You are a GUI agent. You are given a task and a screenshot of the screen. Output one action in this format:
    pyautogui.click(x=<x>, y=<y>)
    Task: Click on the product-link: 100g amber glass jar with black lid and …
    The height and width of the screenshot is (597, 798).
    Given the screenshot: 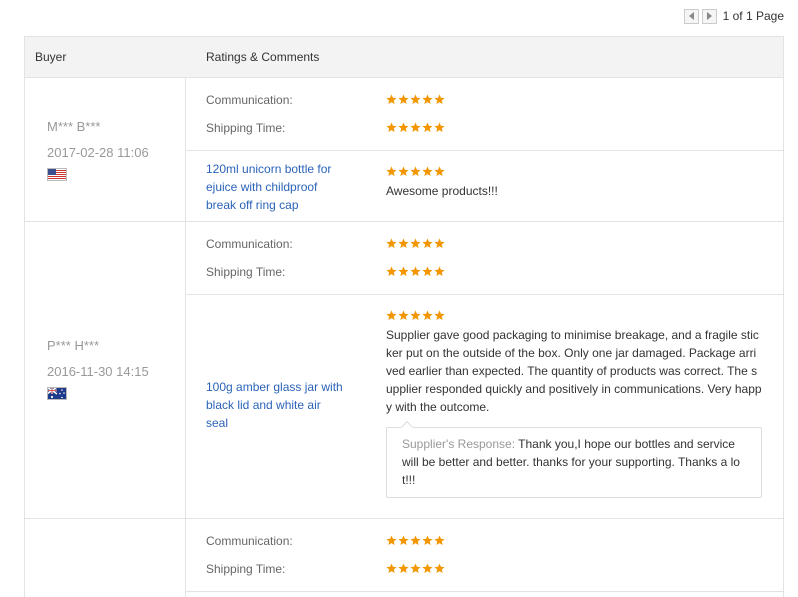 What is the action you would take?
    pyautogui.click(x=276, y=405)
    